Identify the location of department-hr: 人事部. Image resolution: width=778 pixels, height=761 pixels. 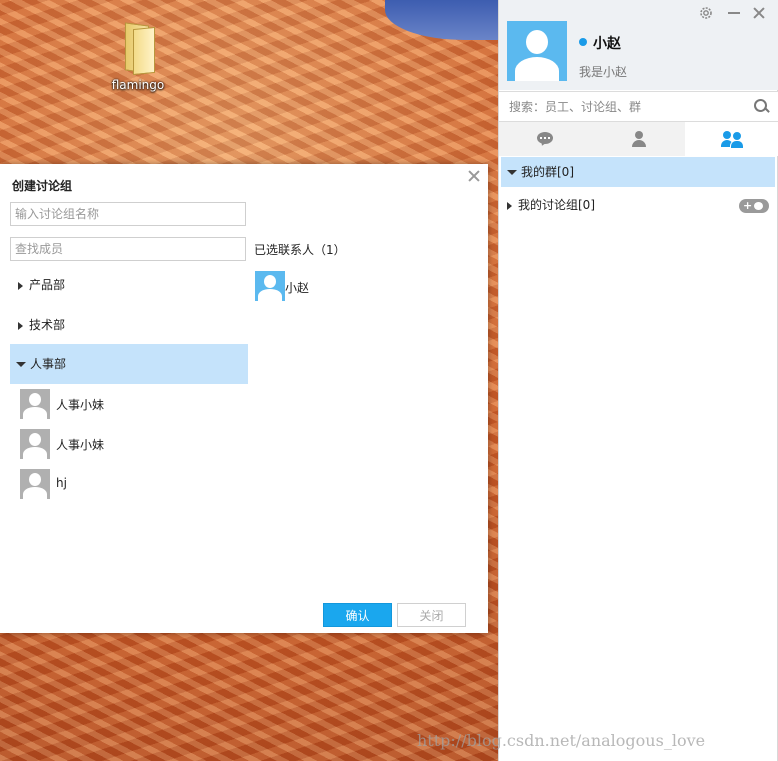
(129, 364).